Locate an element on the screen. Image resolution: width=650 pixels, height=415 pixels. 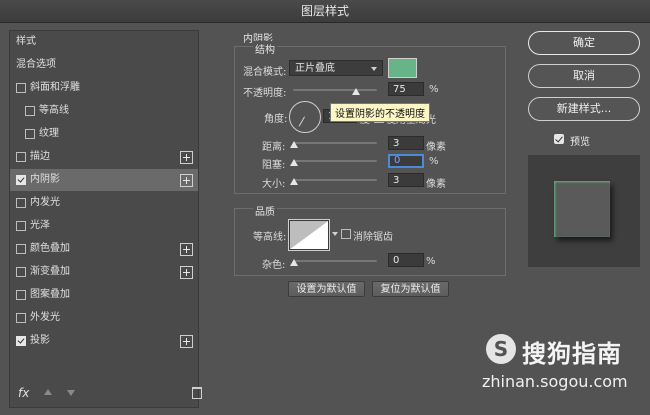
watermark: S 搜狗指南 zhinan.sogou.com is located at coordinates (560, 370).